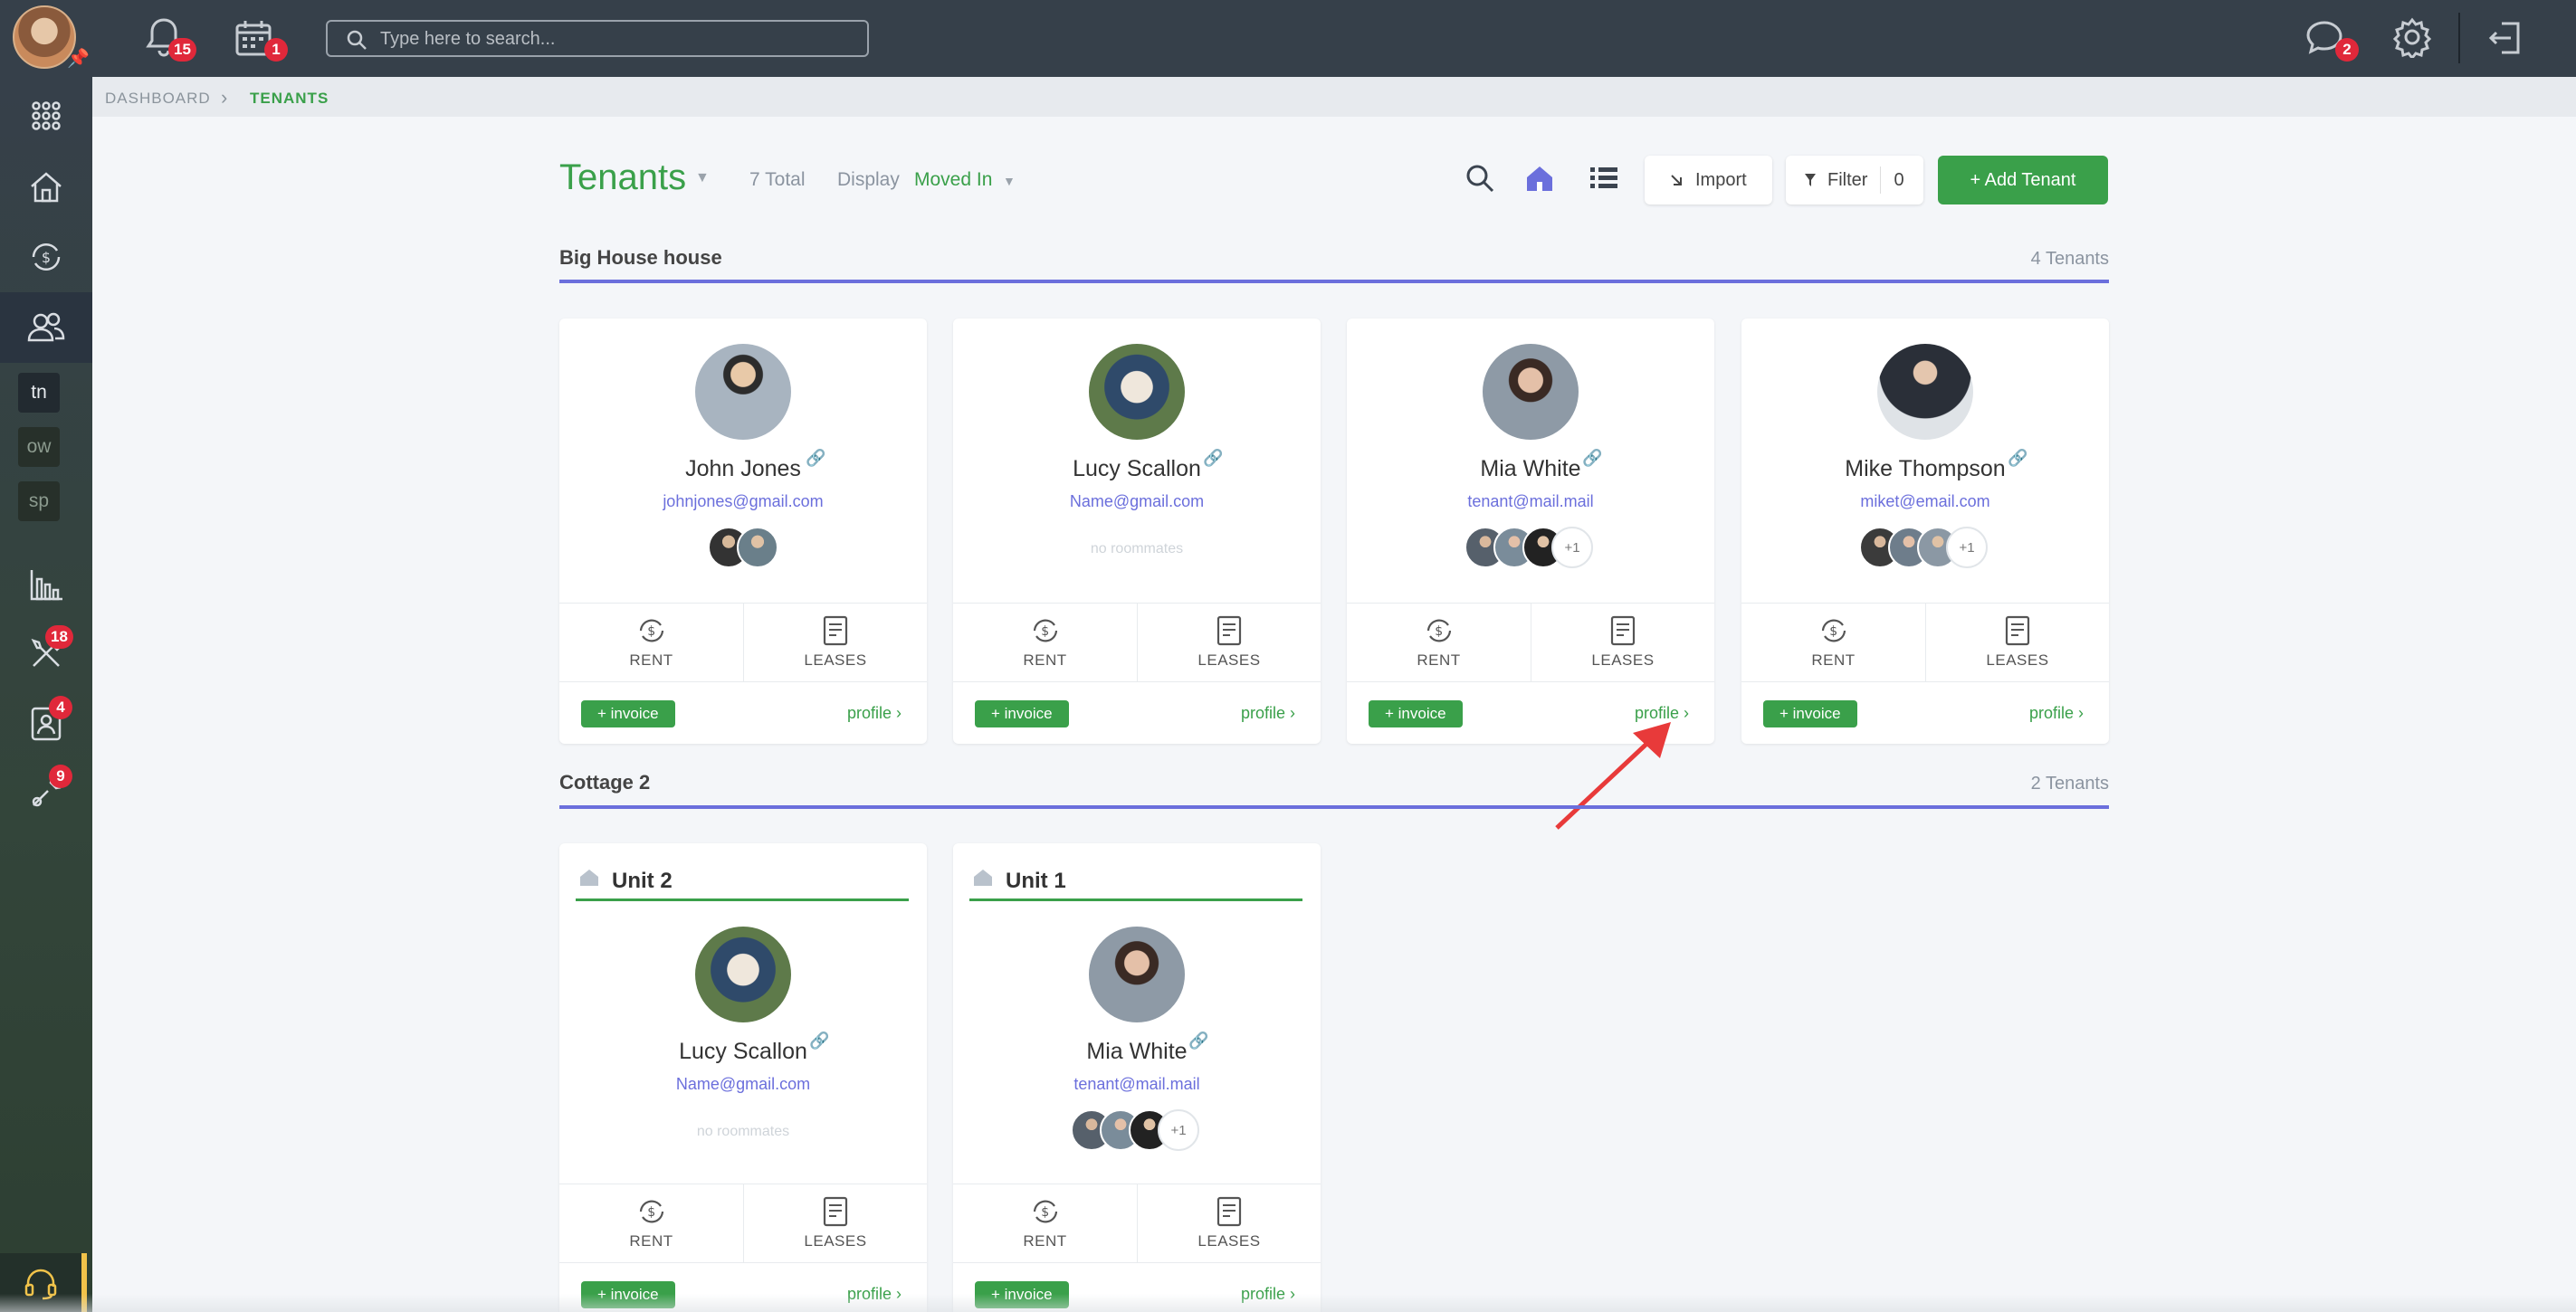  Describe the element at coordinates (46, 724) in the screenshot. I see `sidebar-item-contacts` at that location.